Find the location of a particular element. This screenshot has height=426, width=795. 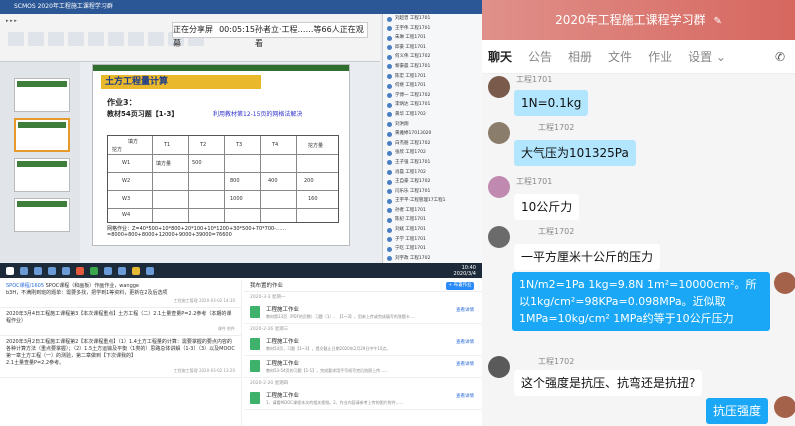

participant-item: 王宇伟 工程1701 is located at coordinates (432, 29).